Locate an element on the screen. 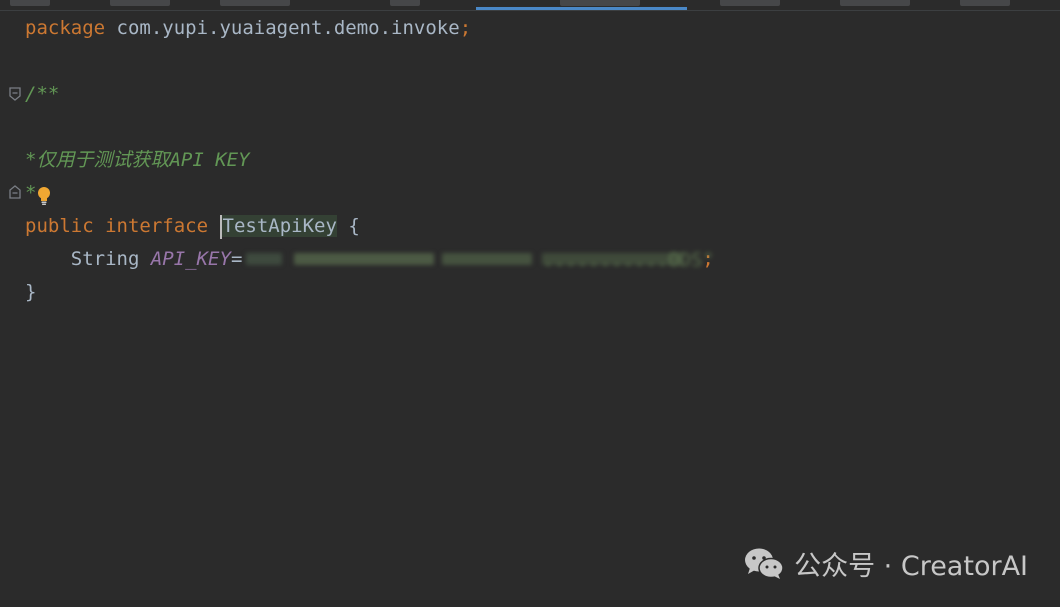 The width and height of the screenshot is (1060, 607). code-line-doc-open: /** is located at coordinates (535, 94).